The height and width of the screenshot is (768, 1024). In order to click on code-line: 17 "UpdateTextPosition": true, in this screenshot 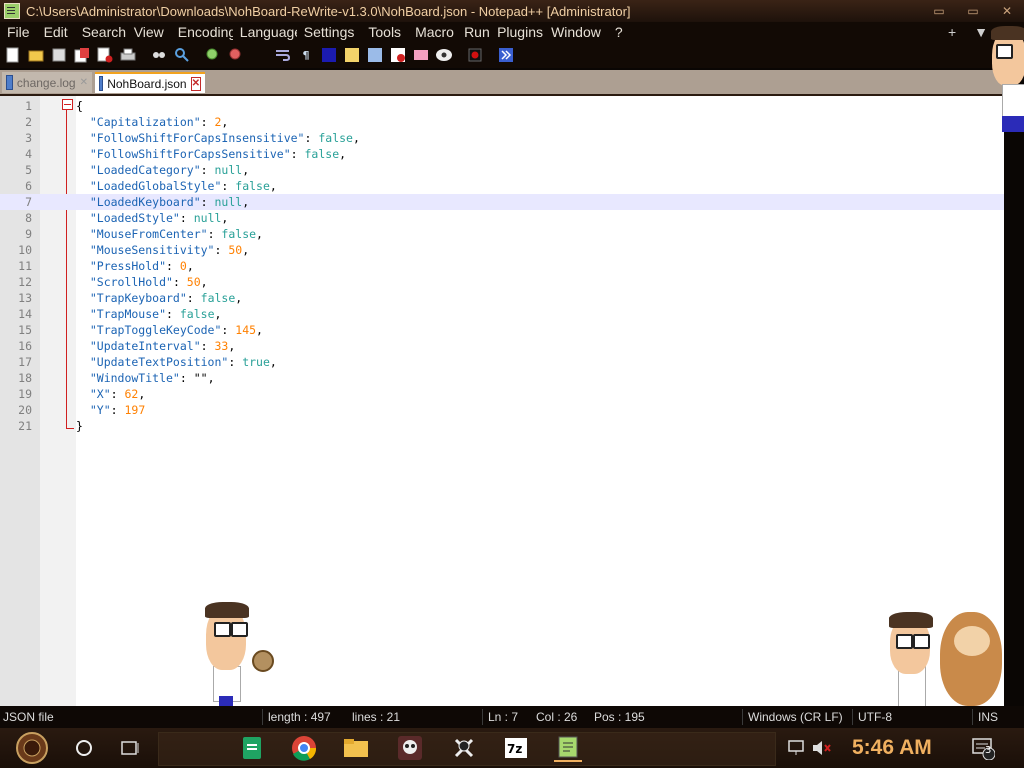, I will do `click(502, 362)`.